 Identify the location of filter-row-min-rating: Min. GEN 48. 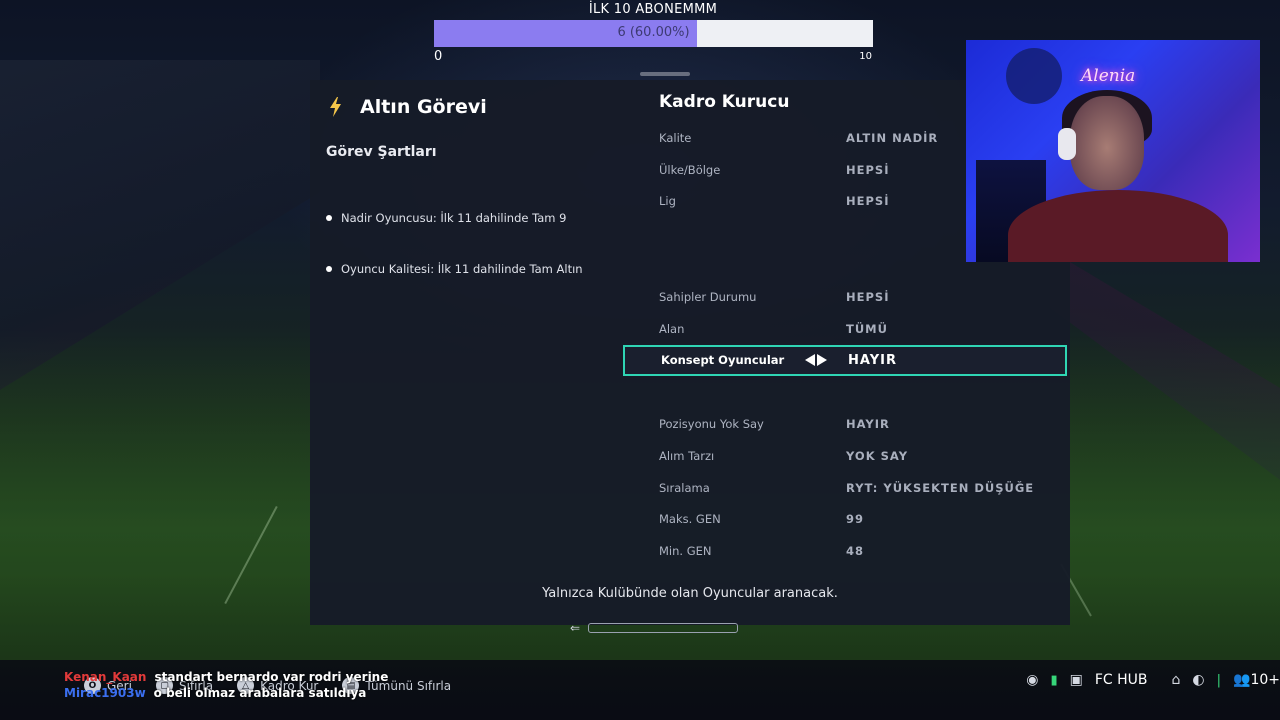
(845, 551).